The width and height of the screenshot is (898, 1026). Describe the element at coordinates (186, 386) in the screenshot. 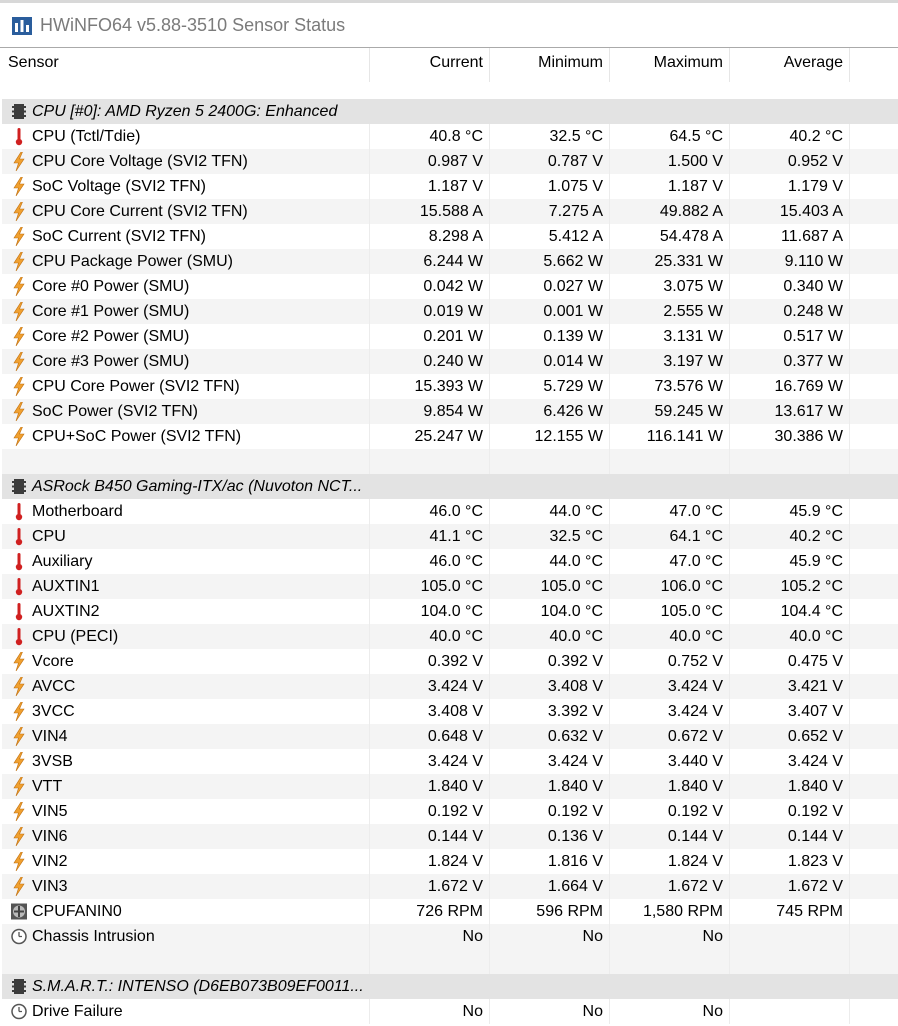

I see `sensor-name: CPU Core Power (SVI2 TFN)` at that location.